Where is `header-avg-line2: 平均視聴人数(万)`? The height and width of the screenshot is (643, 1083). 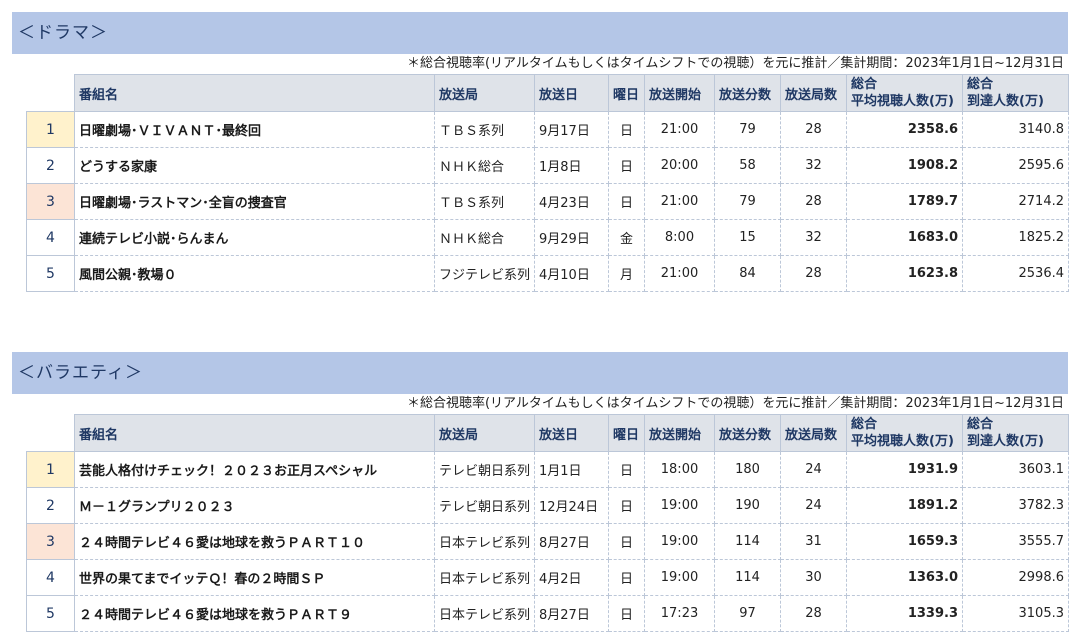 header-avg-line2: 平均視聴人数(万) is located at coordinates (902, 101).